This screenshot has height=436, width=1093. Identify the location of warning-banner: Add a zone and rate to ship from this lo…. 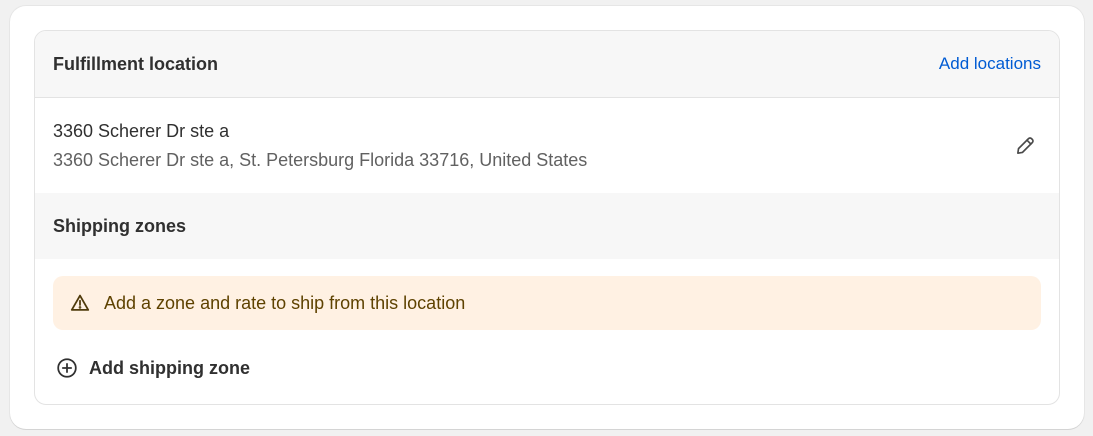
(547, 303).